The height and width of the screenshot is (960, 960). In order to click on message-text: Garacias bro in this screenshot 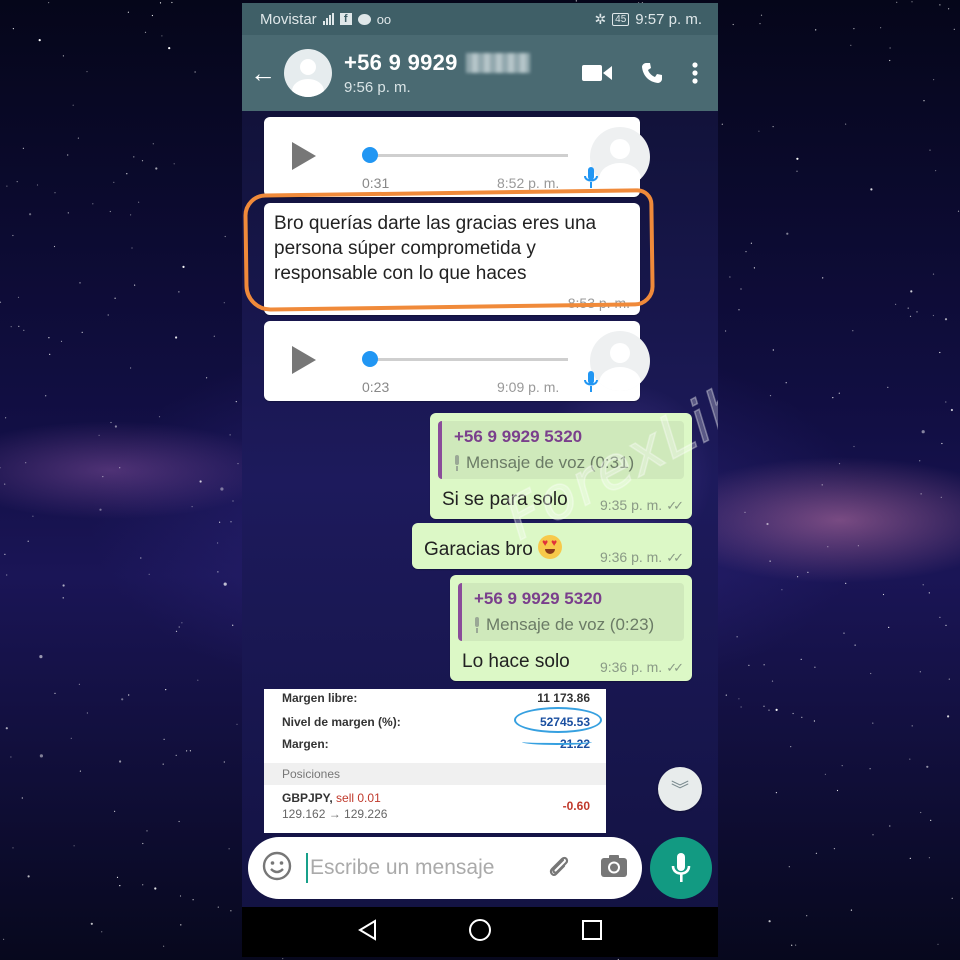, I will do `click(478, 549)`.